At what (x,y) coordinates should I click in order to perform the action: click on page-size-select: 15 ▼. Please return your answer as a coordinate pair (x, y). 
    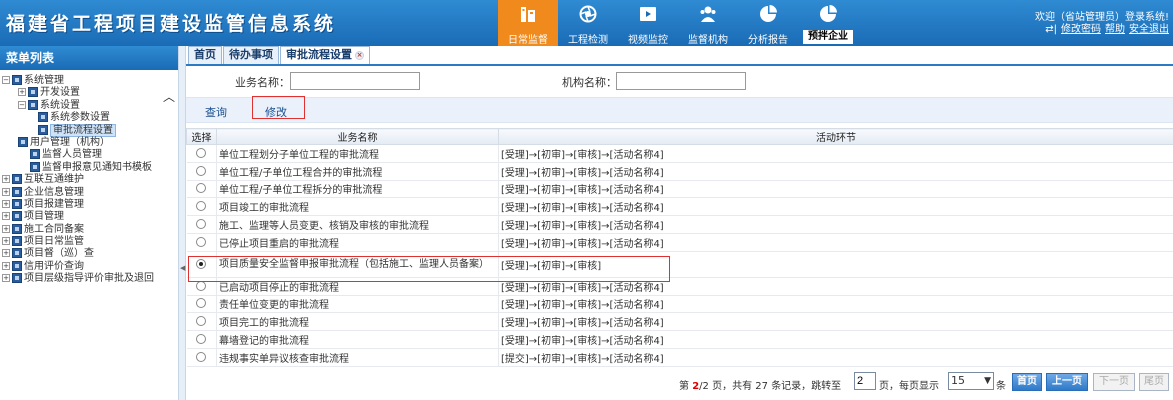
    Looking at the image, I should click on (971, 381).